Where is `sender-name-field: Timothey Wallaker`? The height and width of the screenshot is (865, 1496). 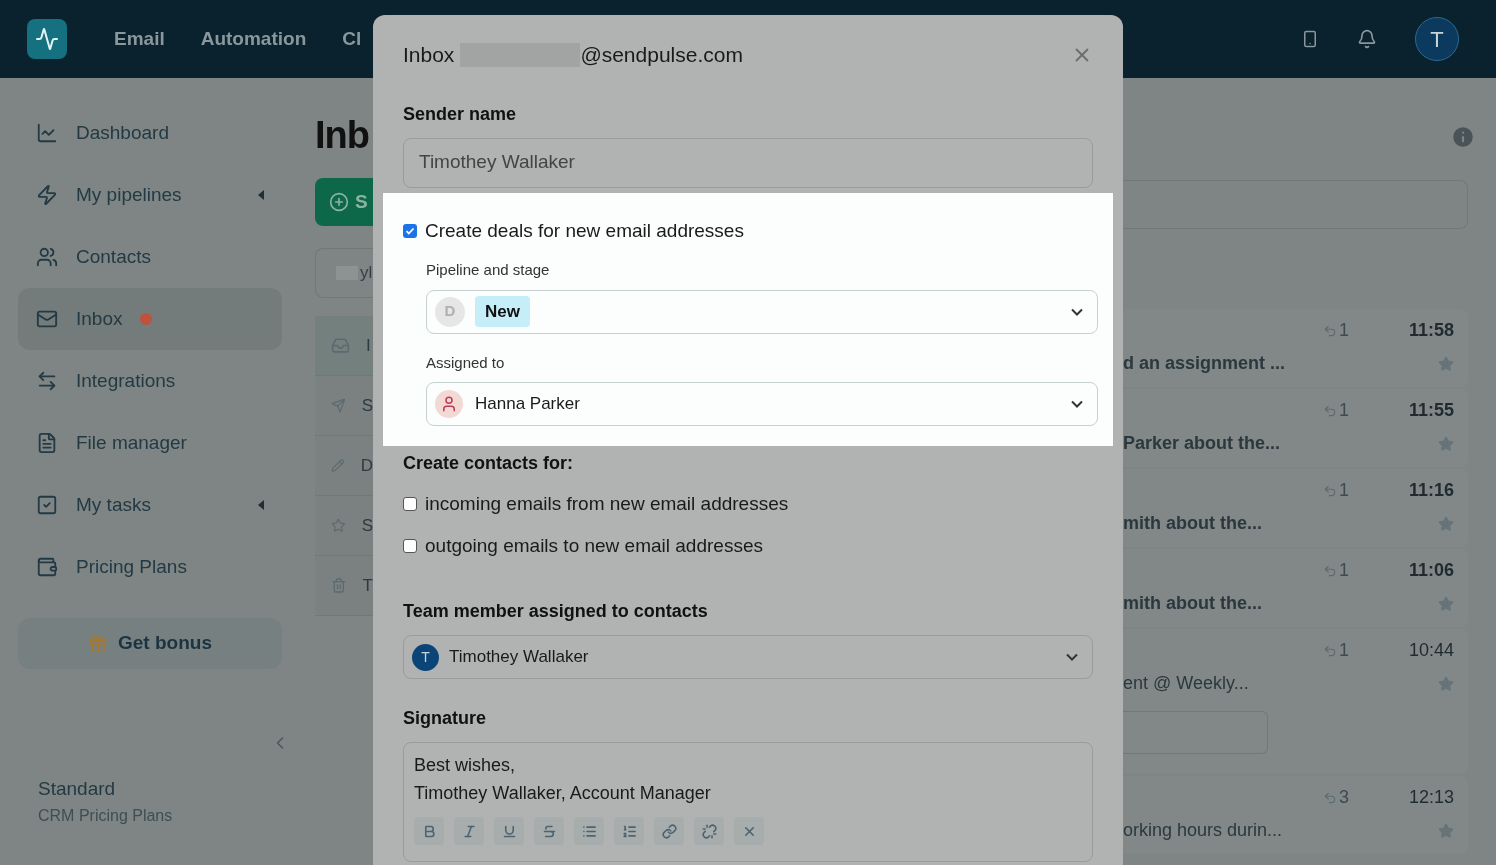
sender-name-field: Timothey Wallaker is located at coordinates (748, 162).